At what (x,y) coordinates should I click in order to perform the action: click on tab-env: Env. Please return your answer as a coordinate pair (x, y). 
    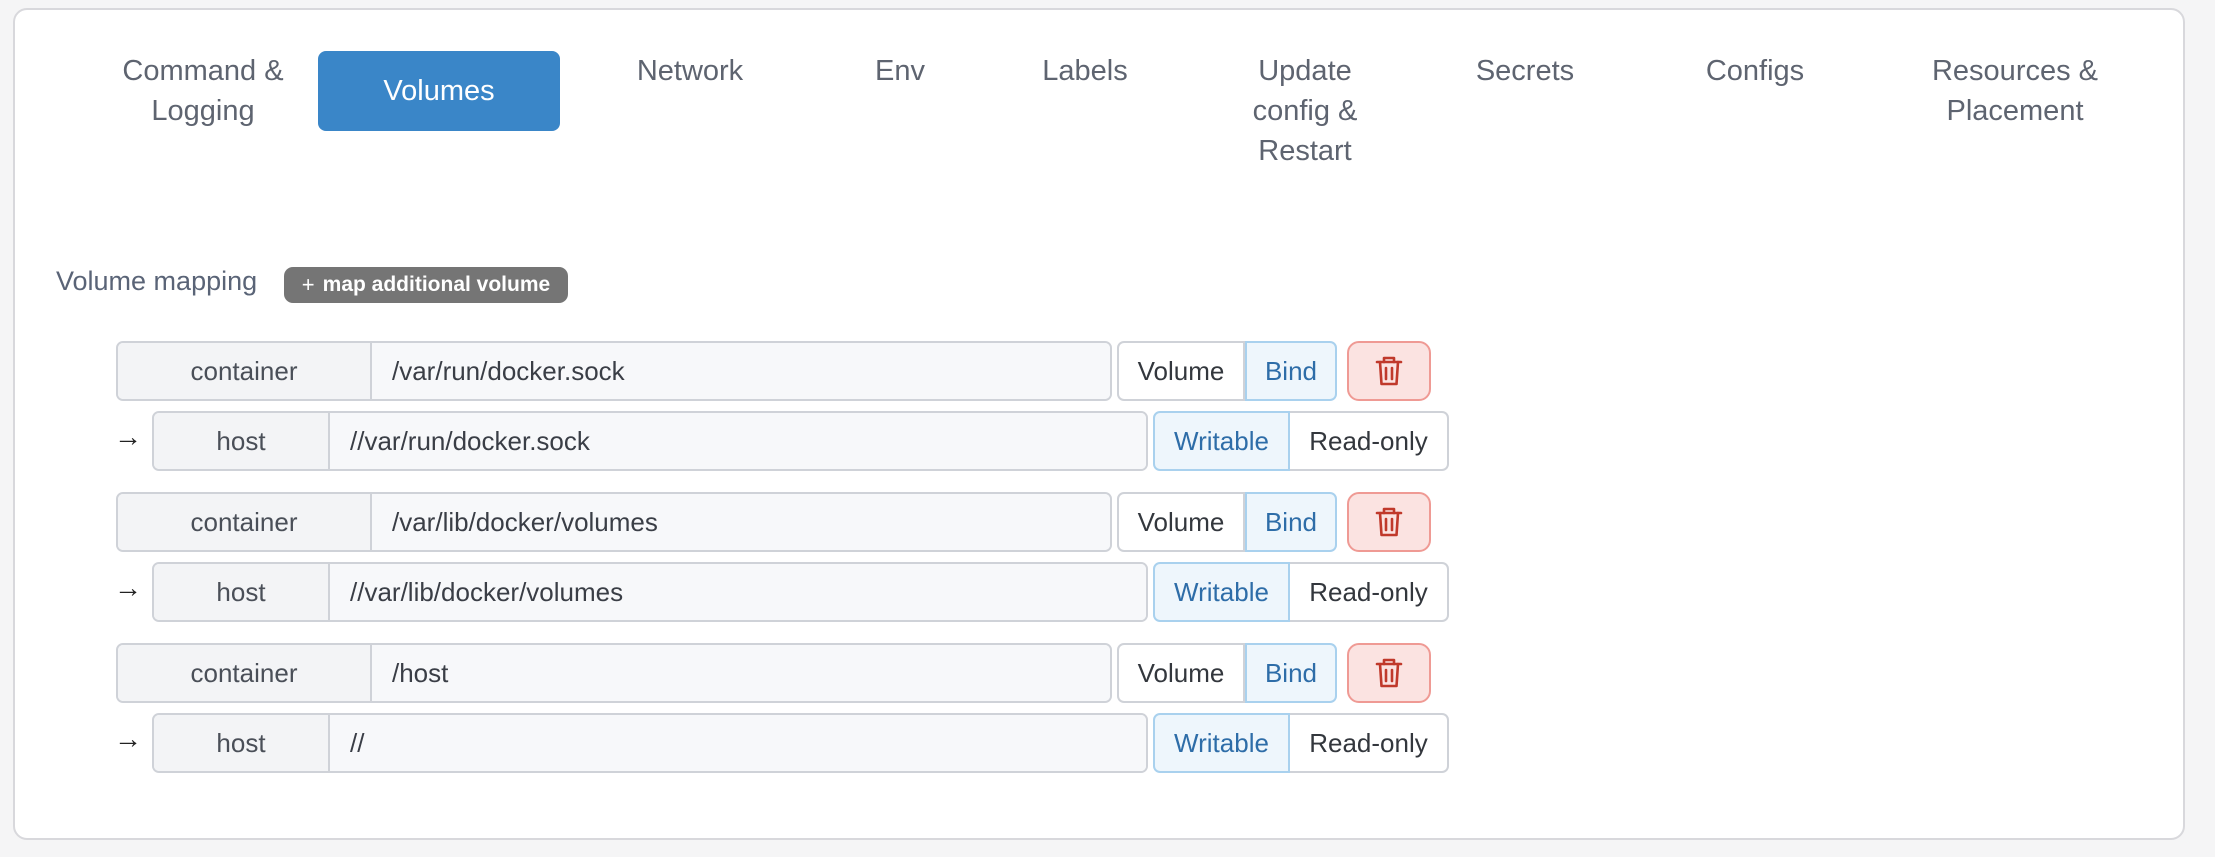
    Looking at the image, I should click on (900, 91).